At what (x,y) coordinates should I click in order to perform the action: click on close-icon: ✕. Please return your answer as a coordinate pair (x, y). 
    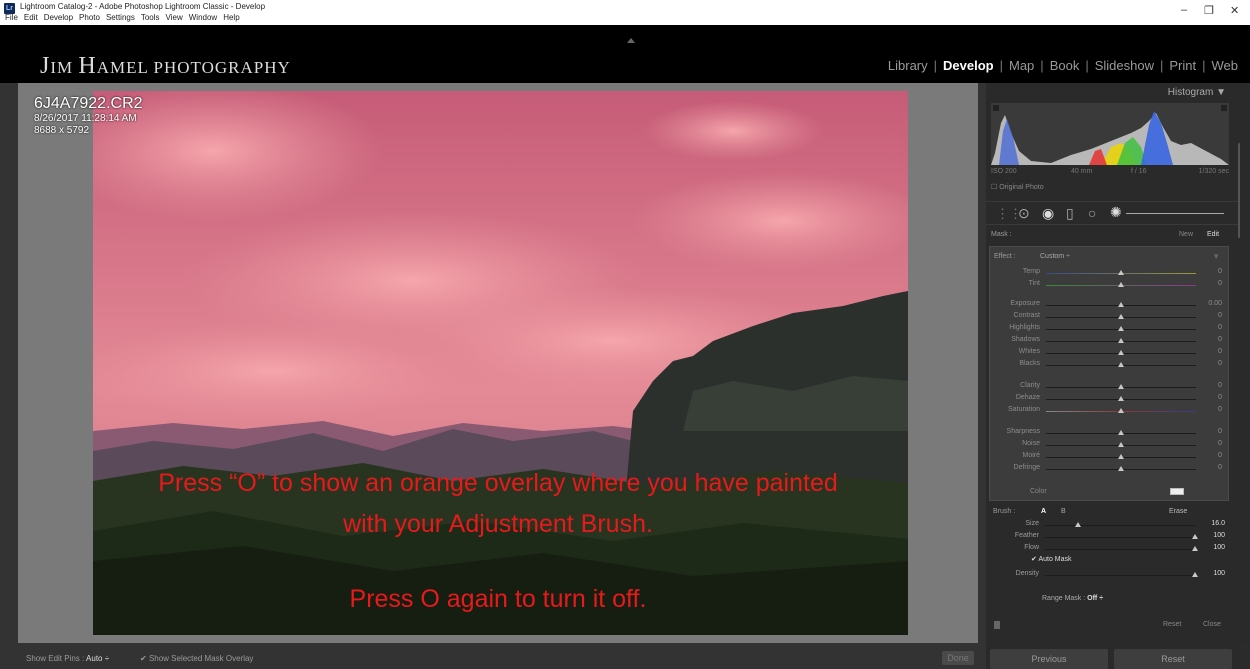
    Looking at the image, I should click on (1234, 10).